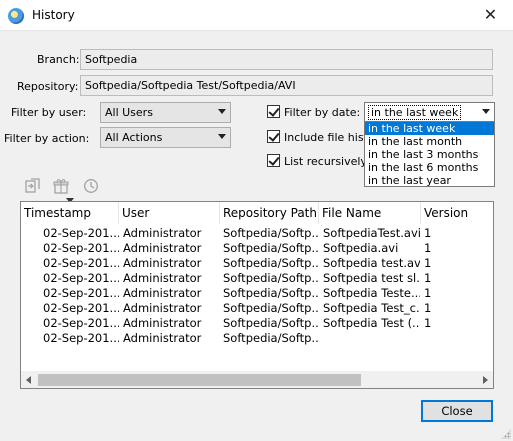 This screenshot has width=513, height=441. I want to click on column-header-repository-path: Repository Path, so click(269, 213).